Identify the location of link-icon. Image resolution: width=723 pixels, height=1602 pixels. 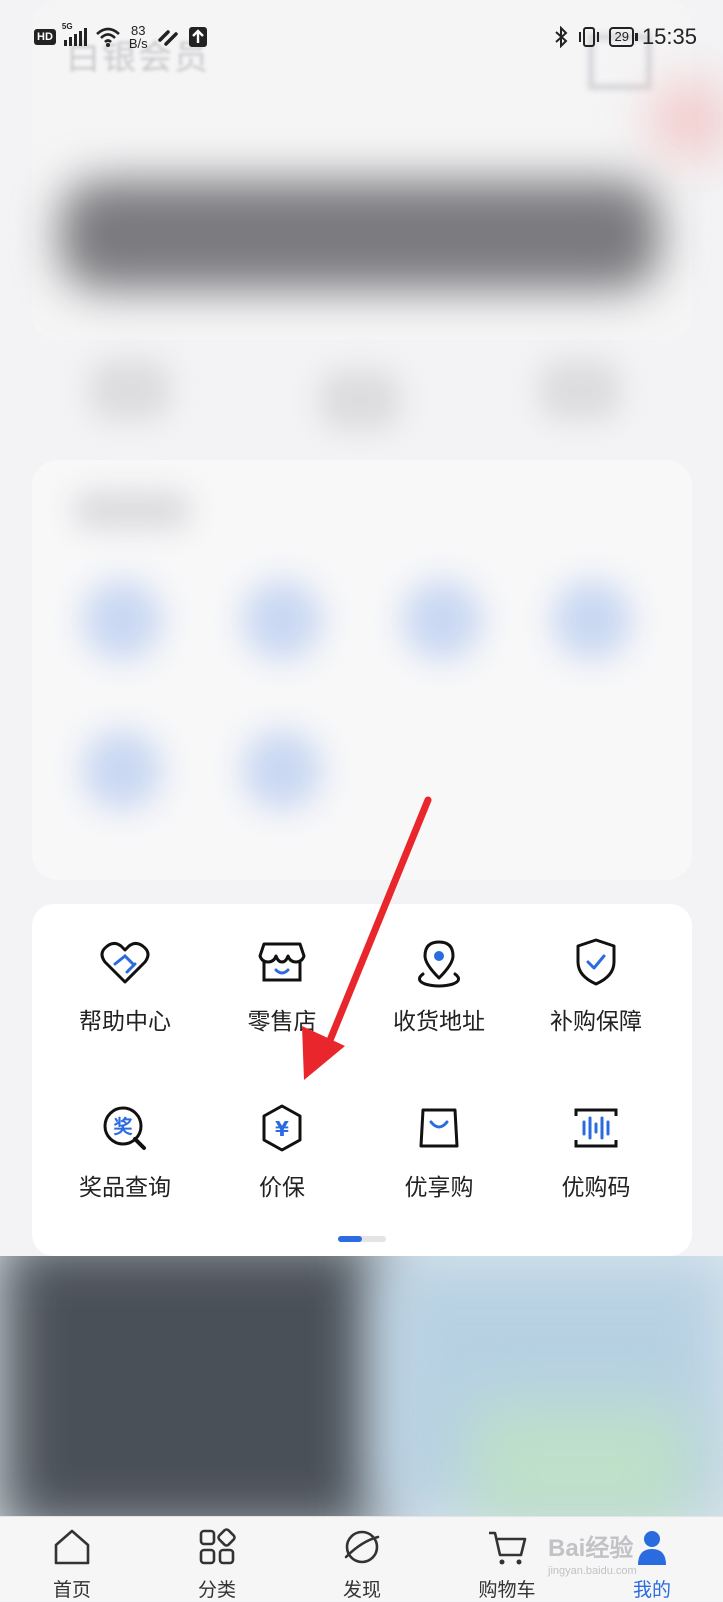
(167, 38).